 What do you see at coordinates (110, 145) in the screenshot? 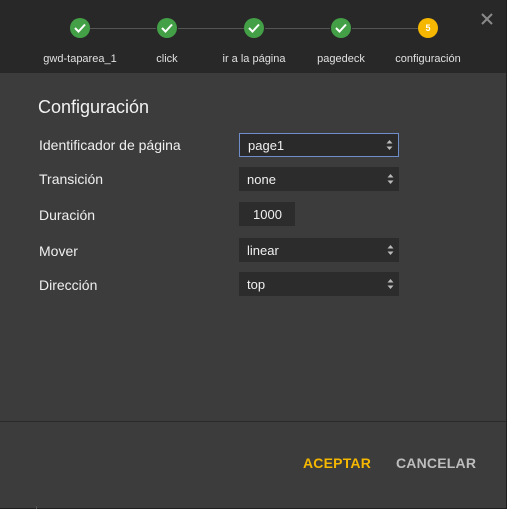
I see `page-id-label: Identificador de página` at bounding box center [110, 145].